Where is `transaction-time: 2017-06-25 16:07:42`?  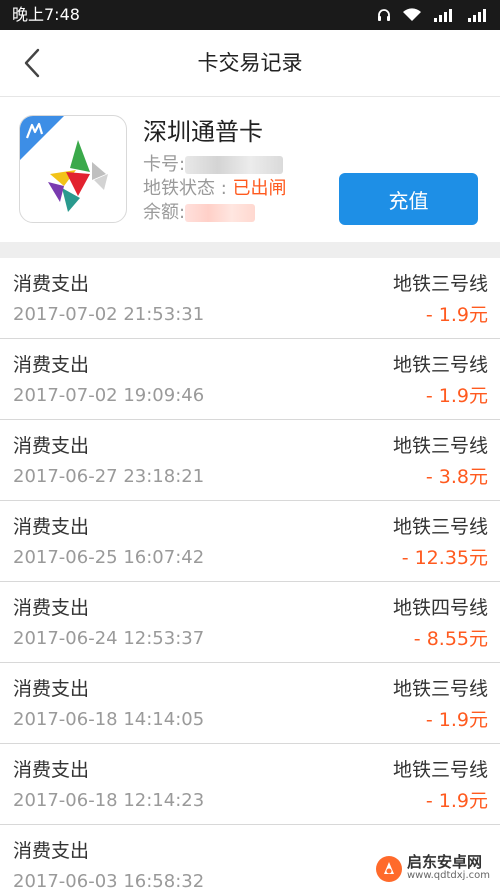
transaction-time: 2017-06-25 16:07:42 is located at coordinates (109, 557).